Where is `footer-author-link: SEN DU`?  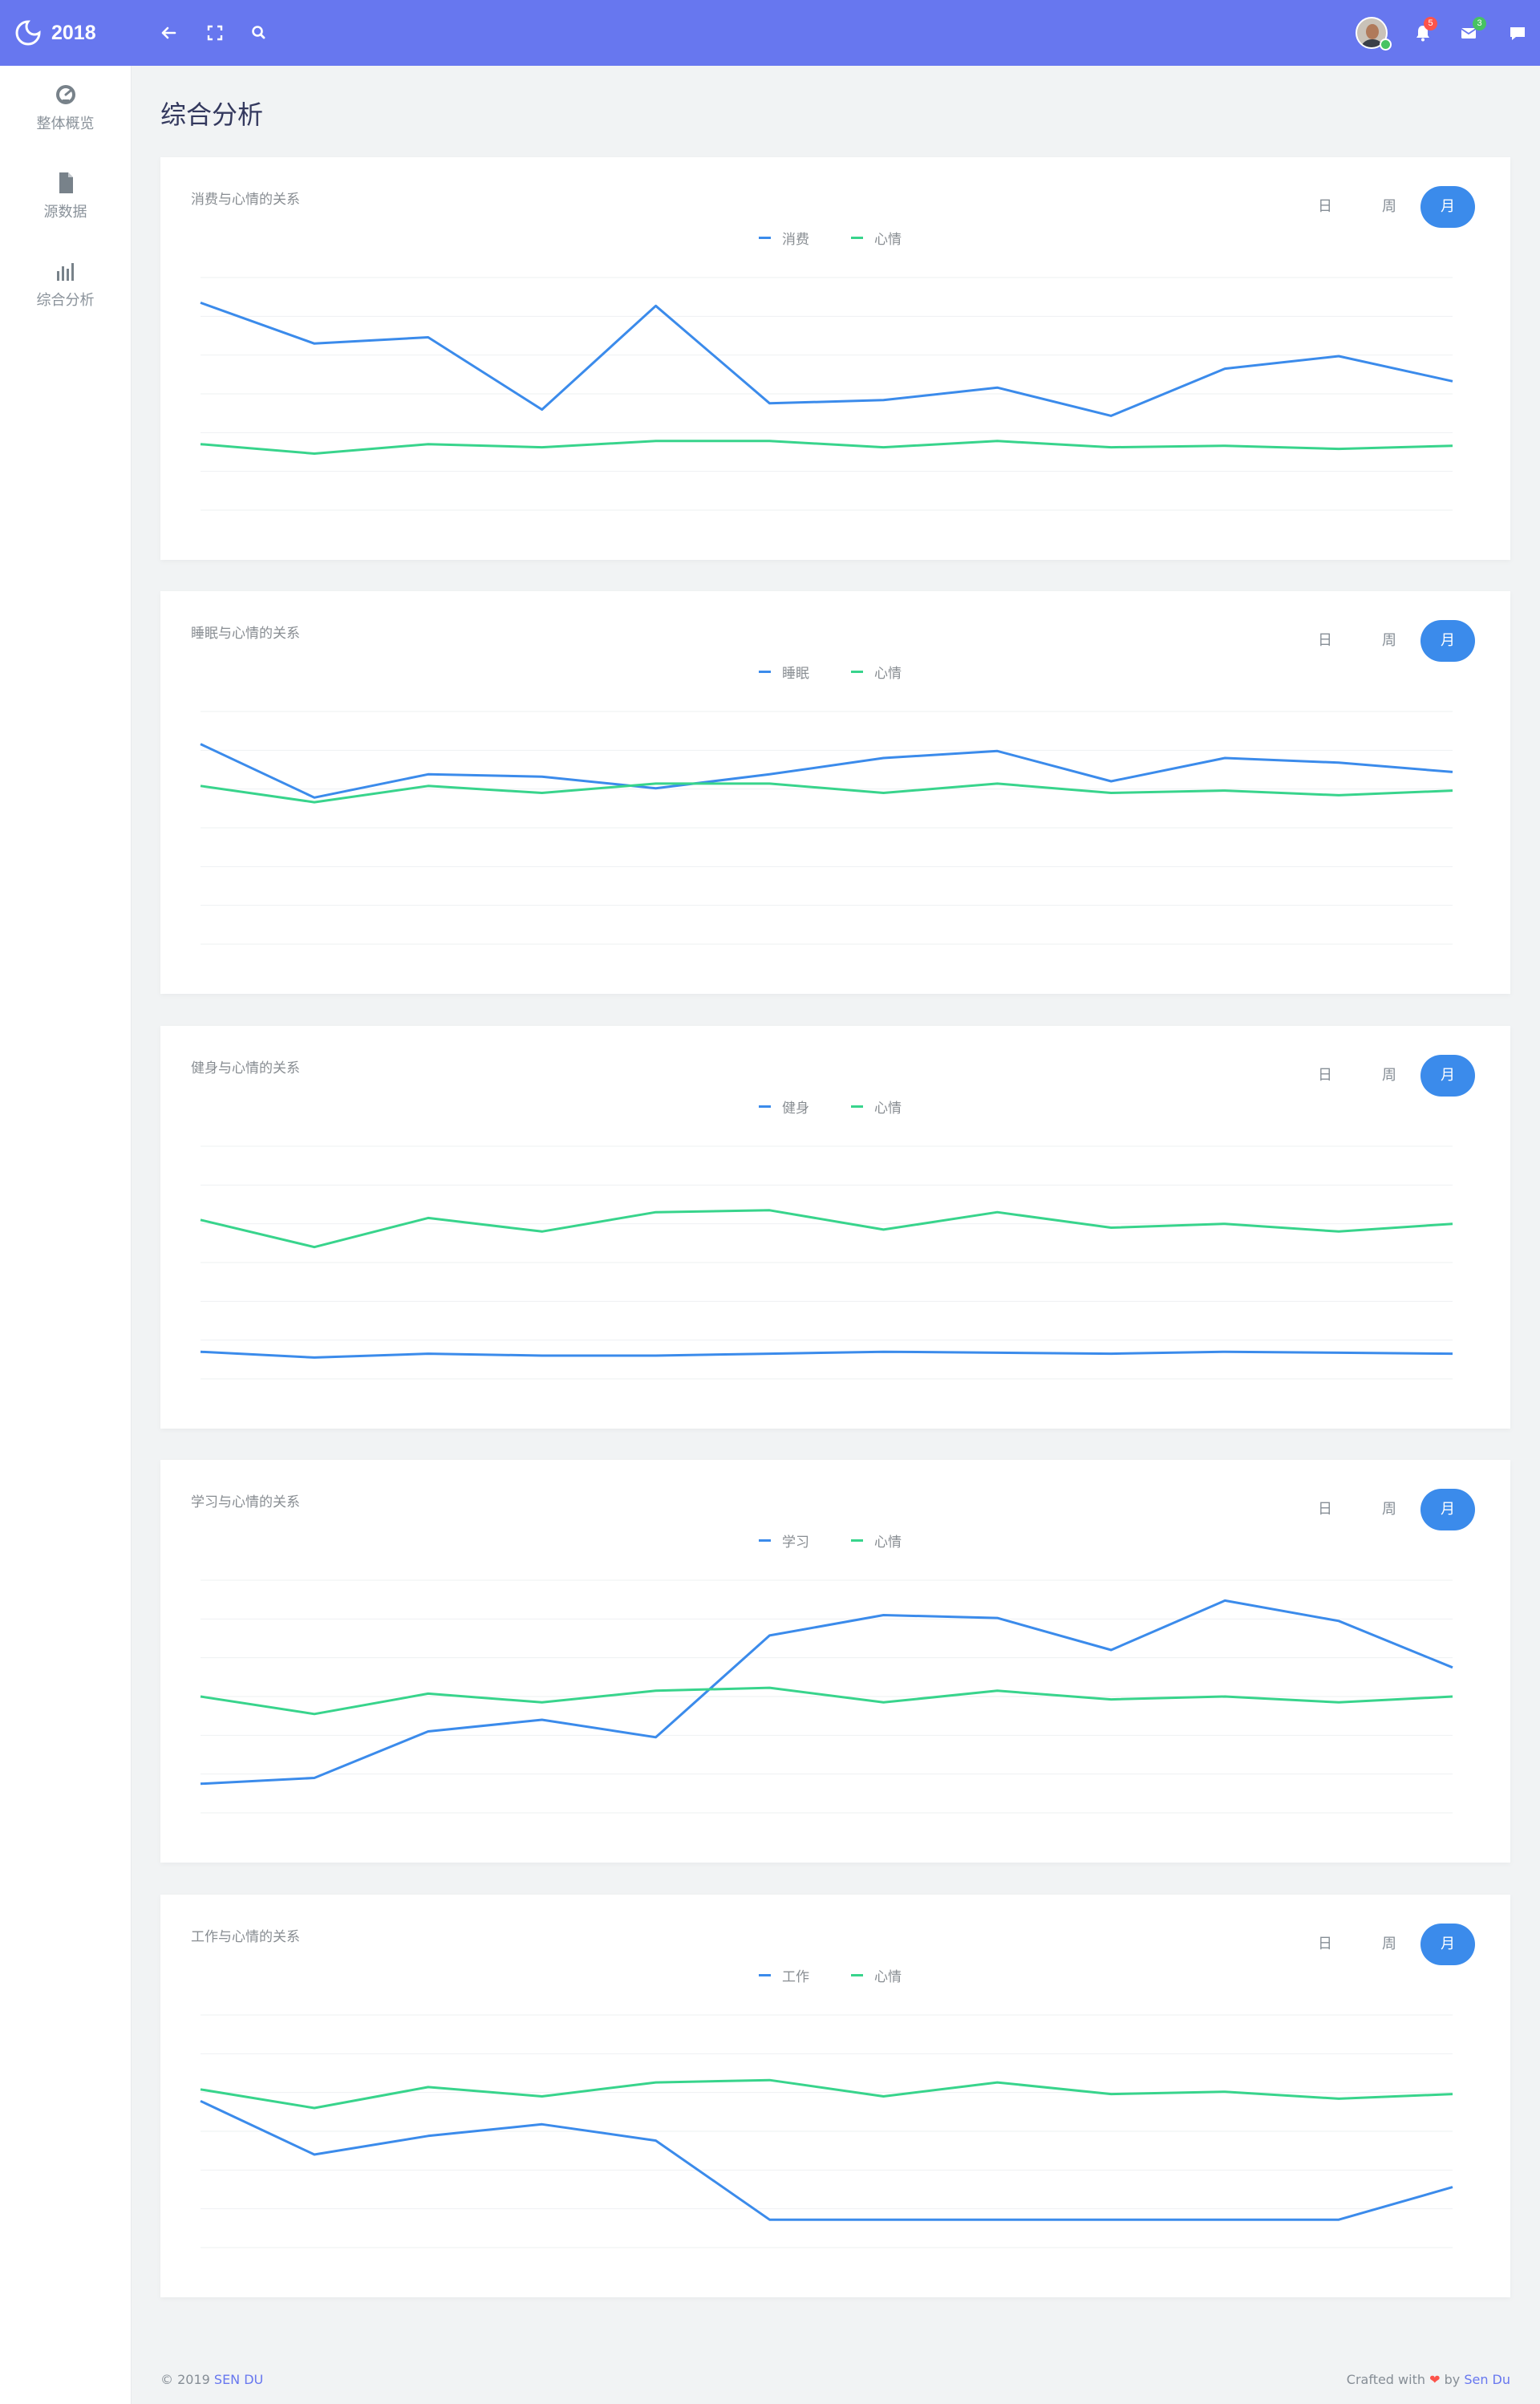 footer-author-link: SEN DU is located at coordinates (238, 2379).